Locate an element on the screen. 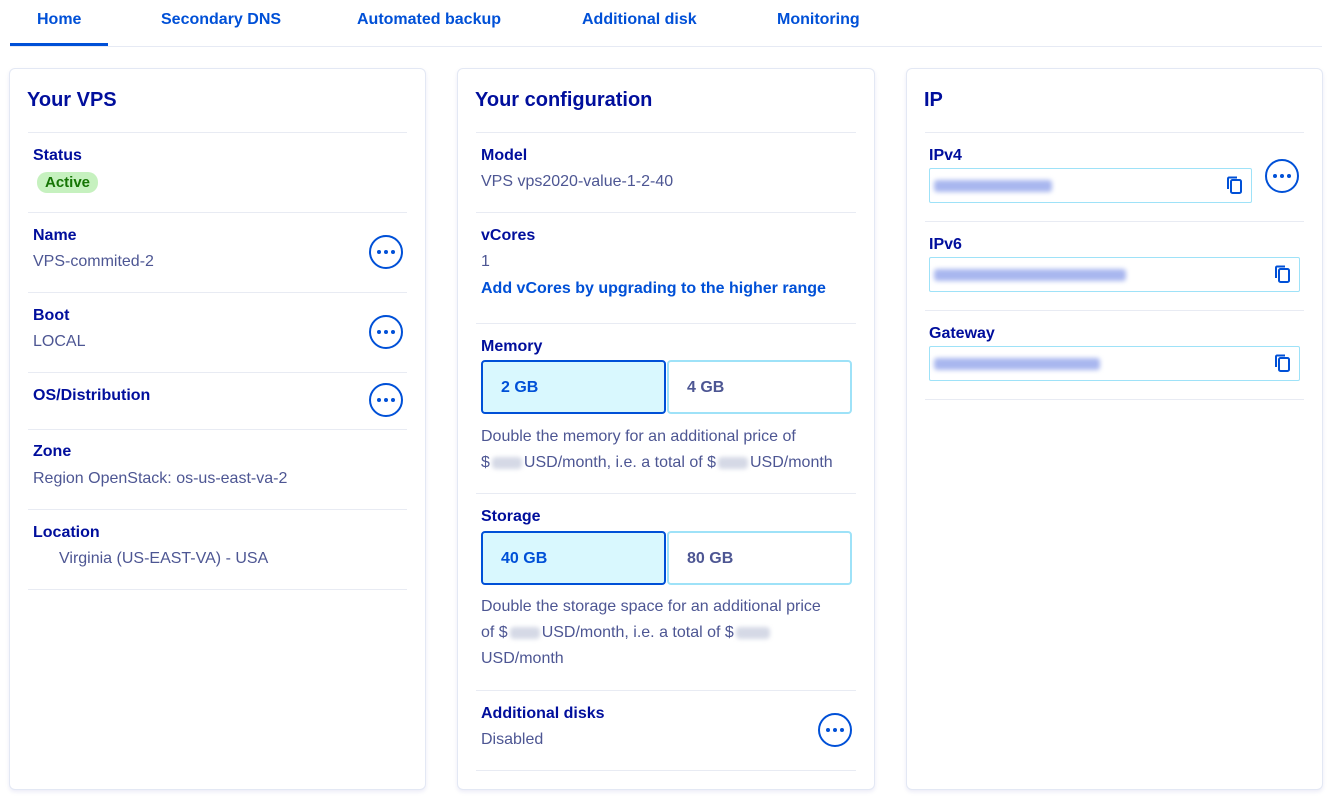  memory-desc-dollar: $ is located at coordinates (485, 462).